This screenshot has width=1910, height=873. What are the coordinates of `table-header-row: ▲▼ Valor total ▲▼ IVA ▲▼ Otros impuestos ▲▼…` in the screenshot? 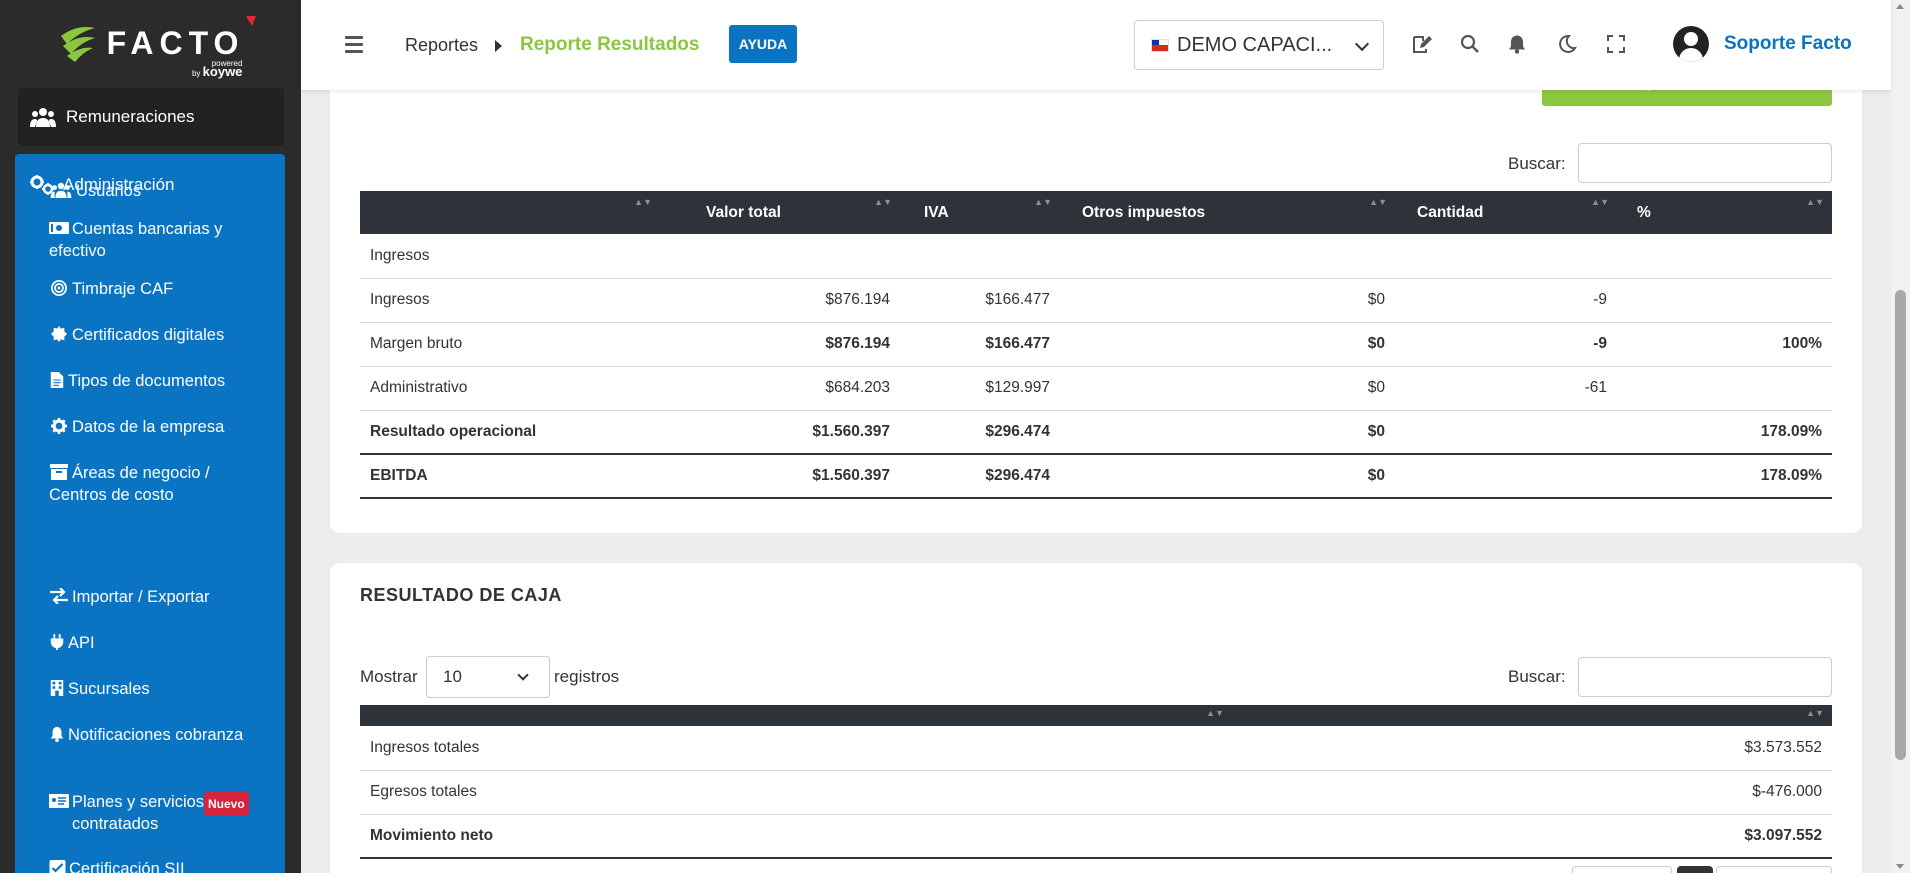 It's located at (1096, 212).